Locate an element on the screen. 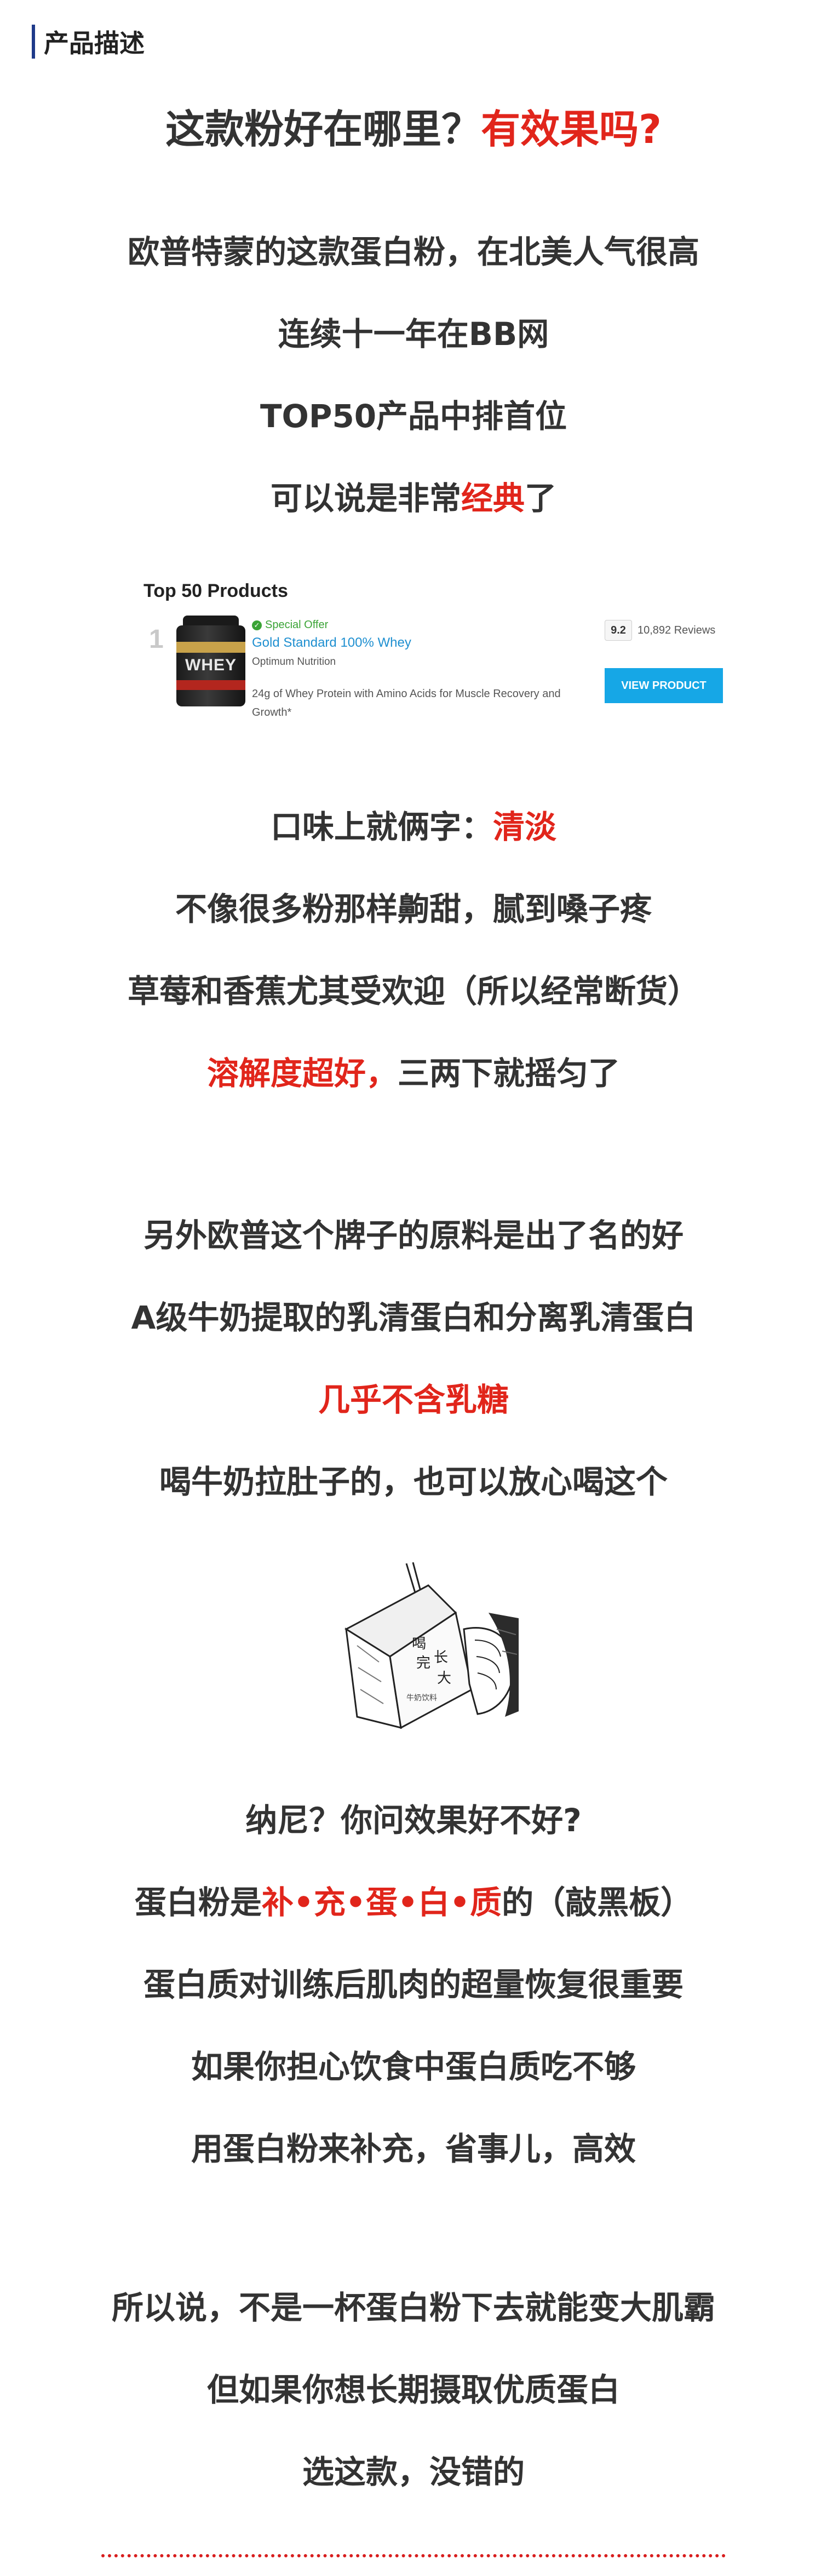 The width and height of the screenshot is (827, 2576). special-offer-badge: ✓ Special Offer is located at coordinates (290, 625).